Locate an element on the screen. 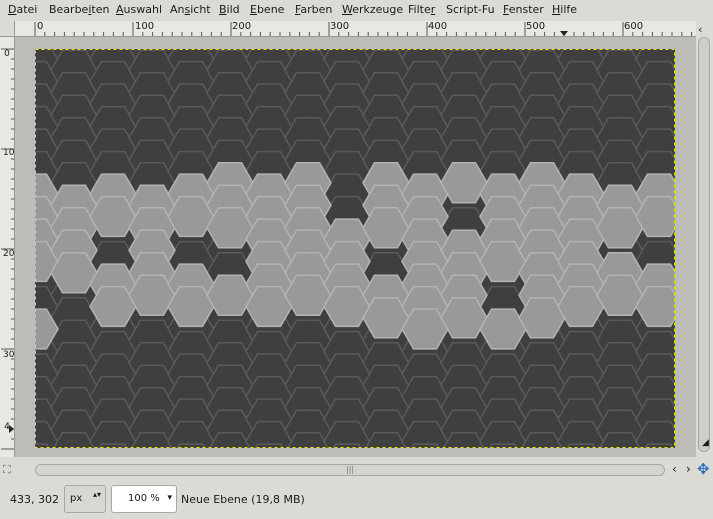  menu-farben: Farben is located at coordinates (313, 9).